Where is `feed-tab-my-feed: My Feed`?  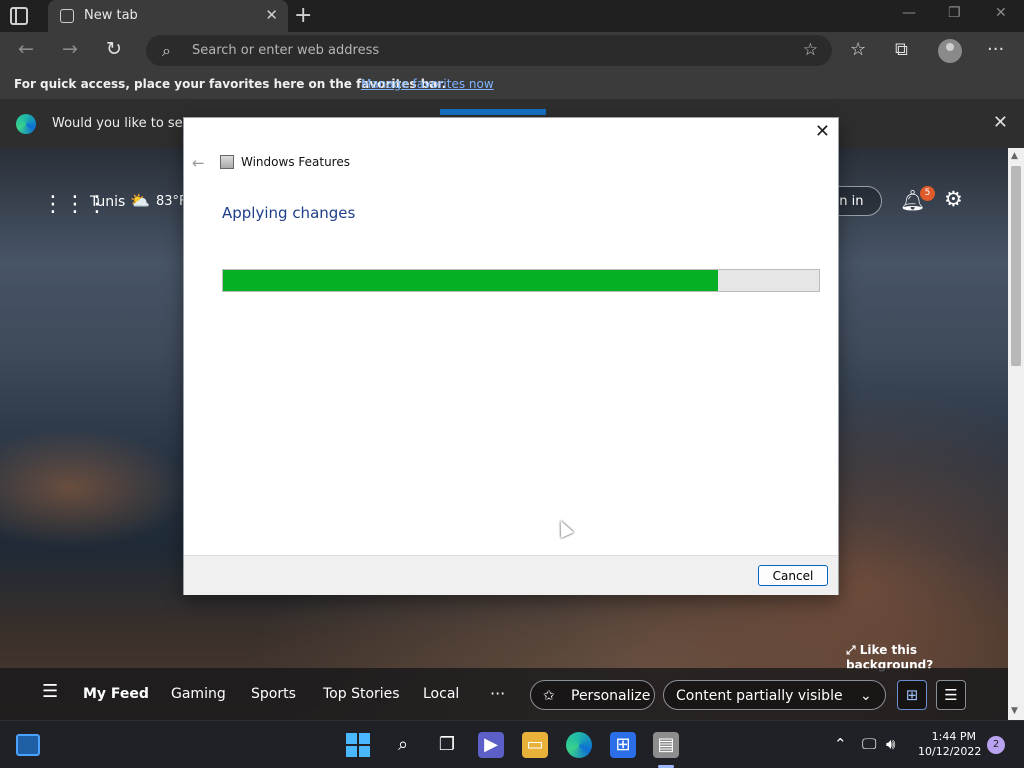 feed-tab-my-feed: My Feed is located at coordinates (116, 694).